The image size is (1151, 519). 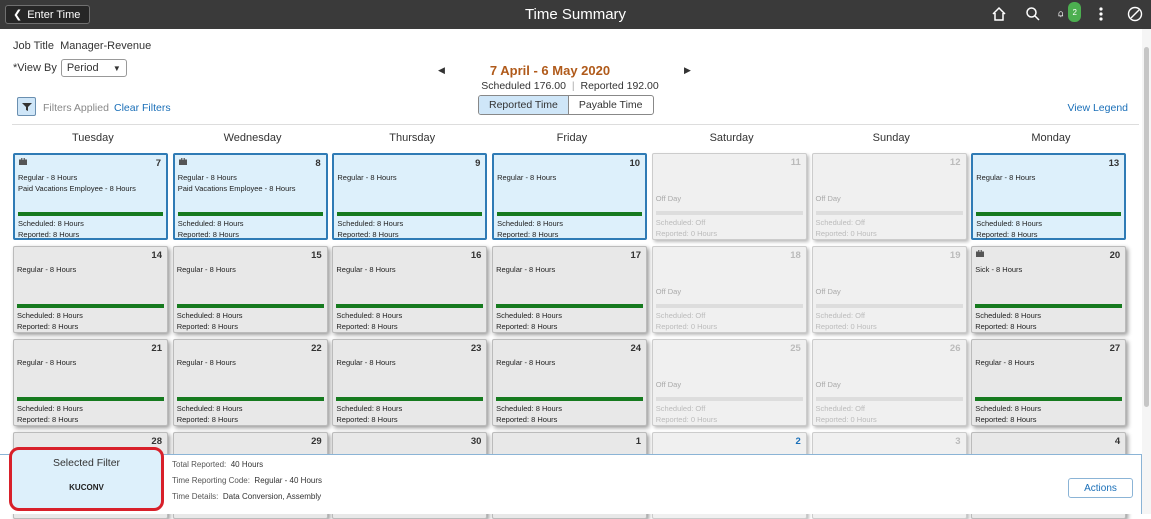 What do you see at coordinates (1069, 13) in the screenshot?
I see `notification-icon: 2` at bounding box center [1069, 13].